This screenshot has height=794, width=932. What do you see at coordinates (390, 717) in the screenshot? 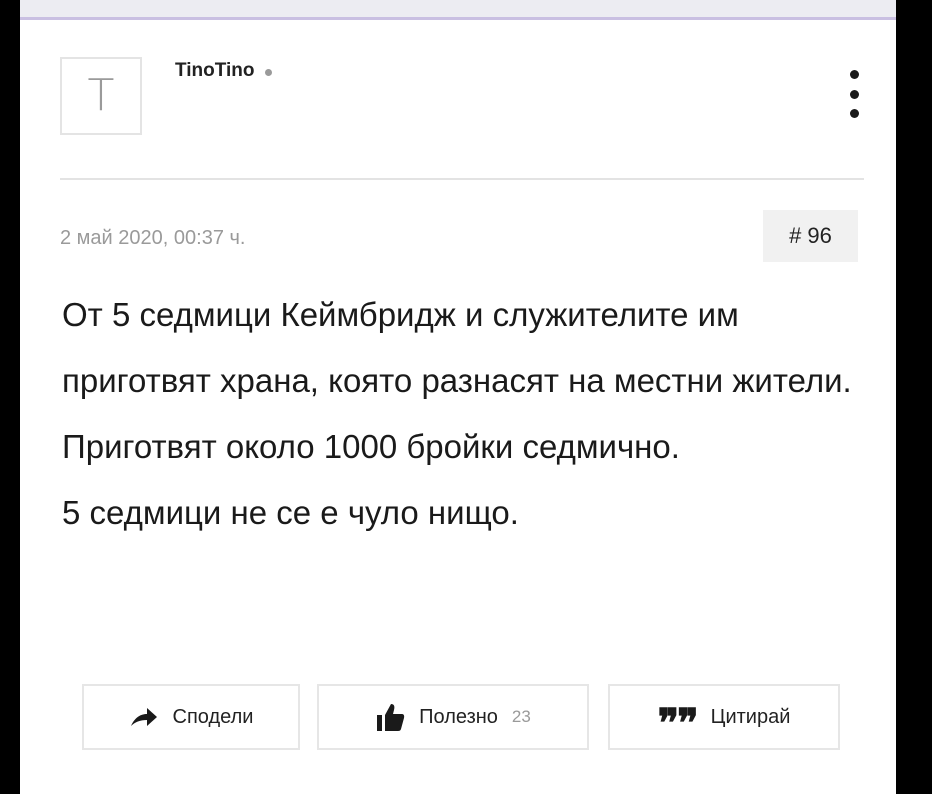
I see `thumbs-up-icon` at bounding box center [390, 717].